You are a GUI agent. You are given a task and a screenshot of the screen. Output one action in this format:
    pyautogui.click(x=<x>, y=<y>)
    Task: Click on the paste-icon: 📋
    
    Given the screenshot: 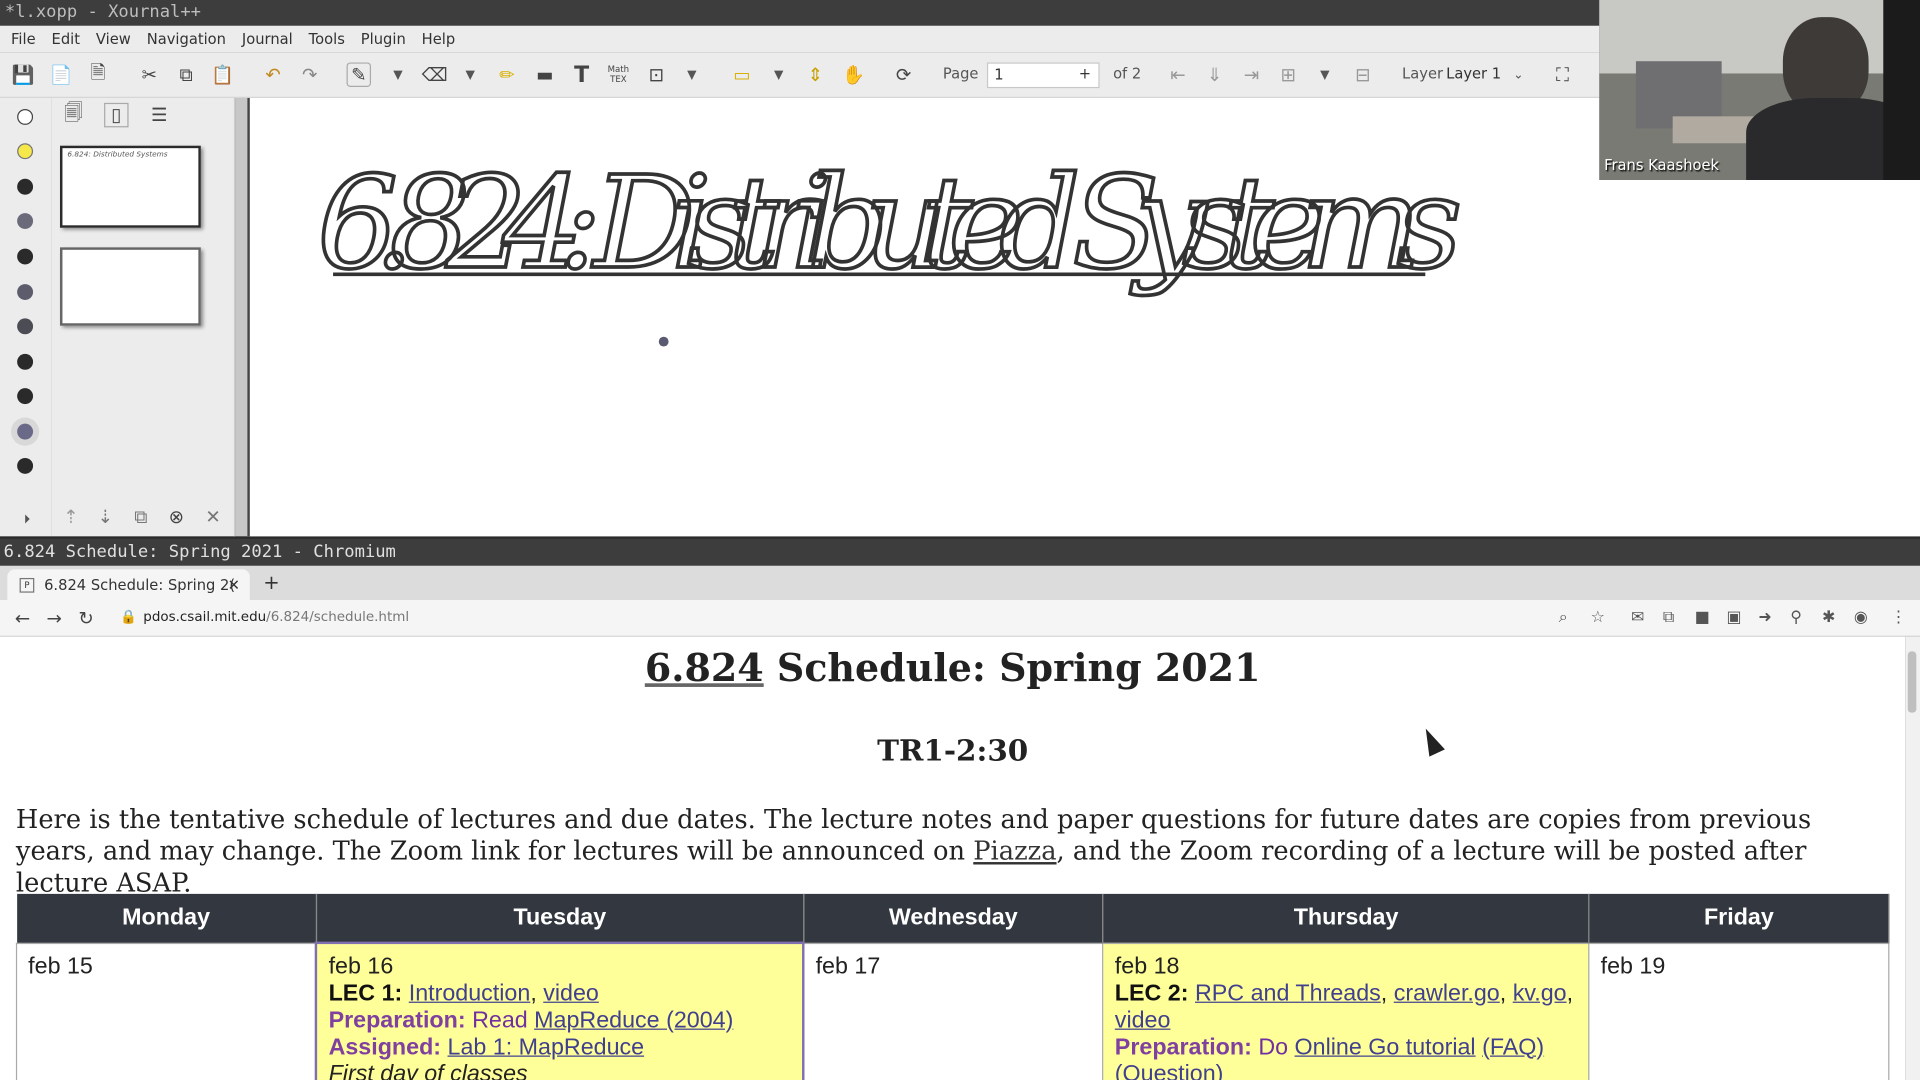 What is the action you would take?
    pyautogui.click(x=223, y=74)
    